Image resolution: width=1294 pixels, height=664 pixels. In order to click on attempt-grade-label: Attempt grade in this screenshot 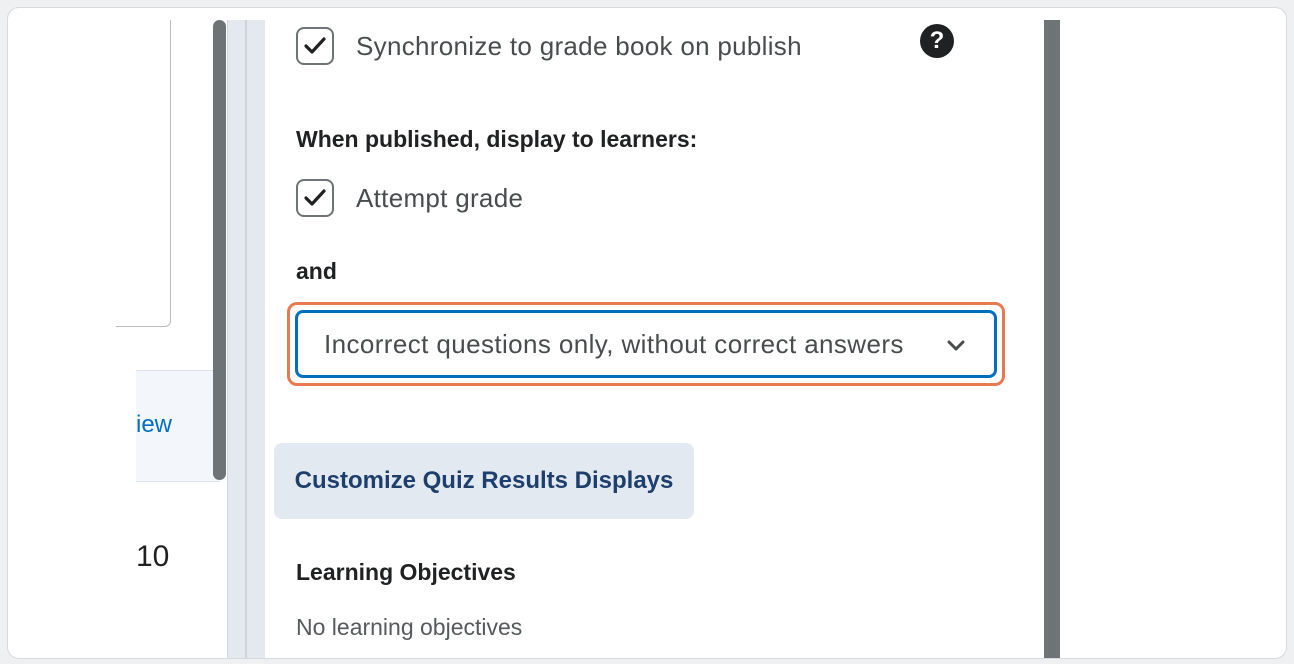, I will do `click(440, 197)`.